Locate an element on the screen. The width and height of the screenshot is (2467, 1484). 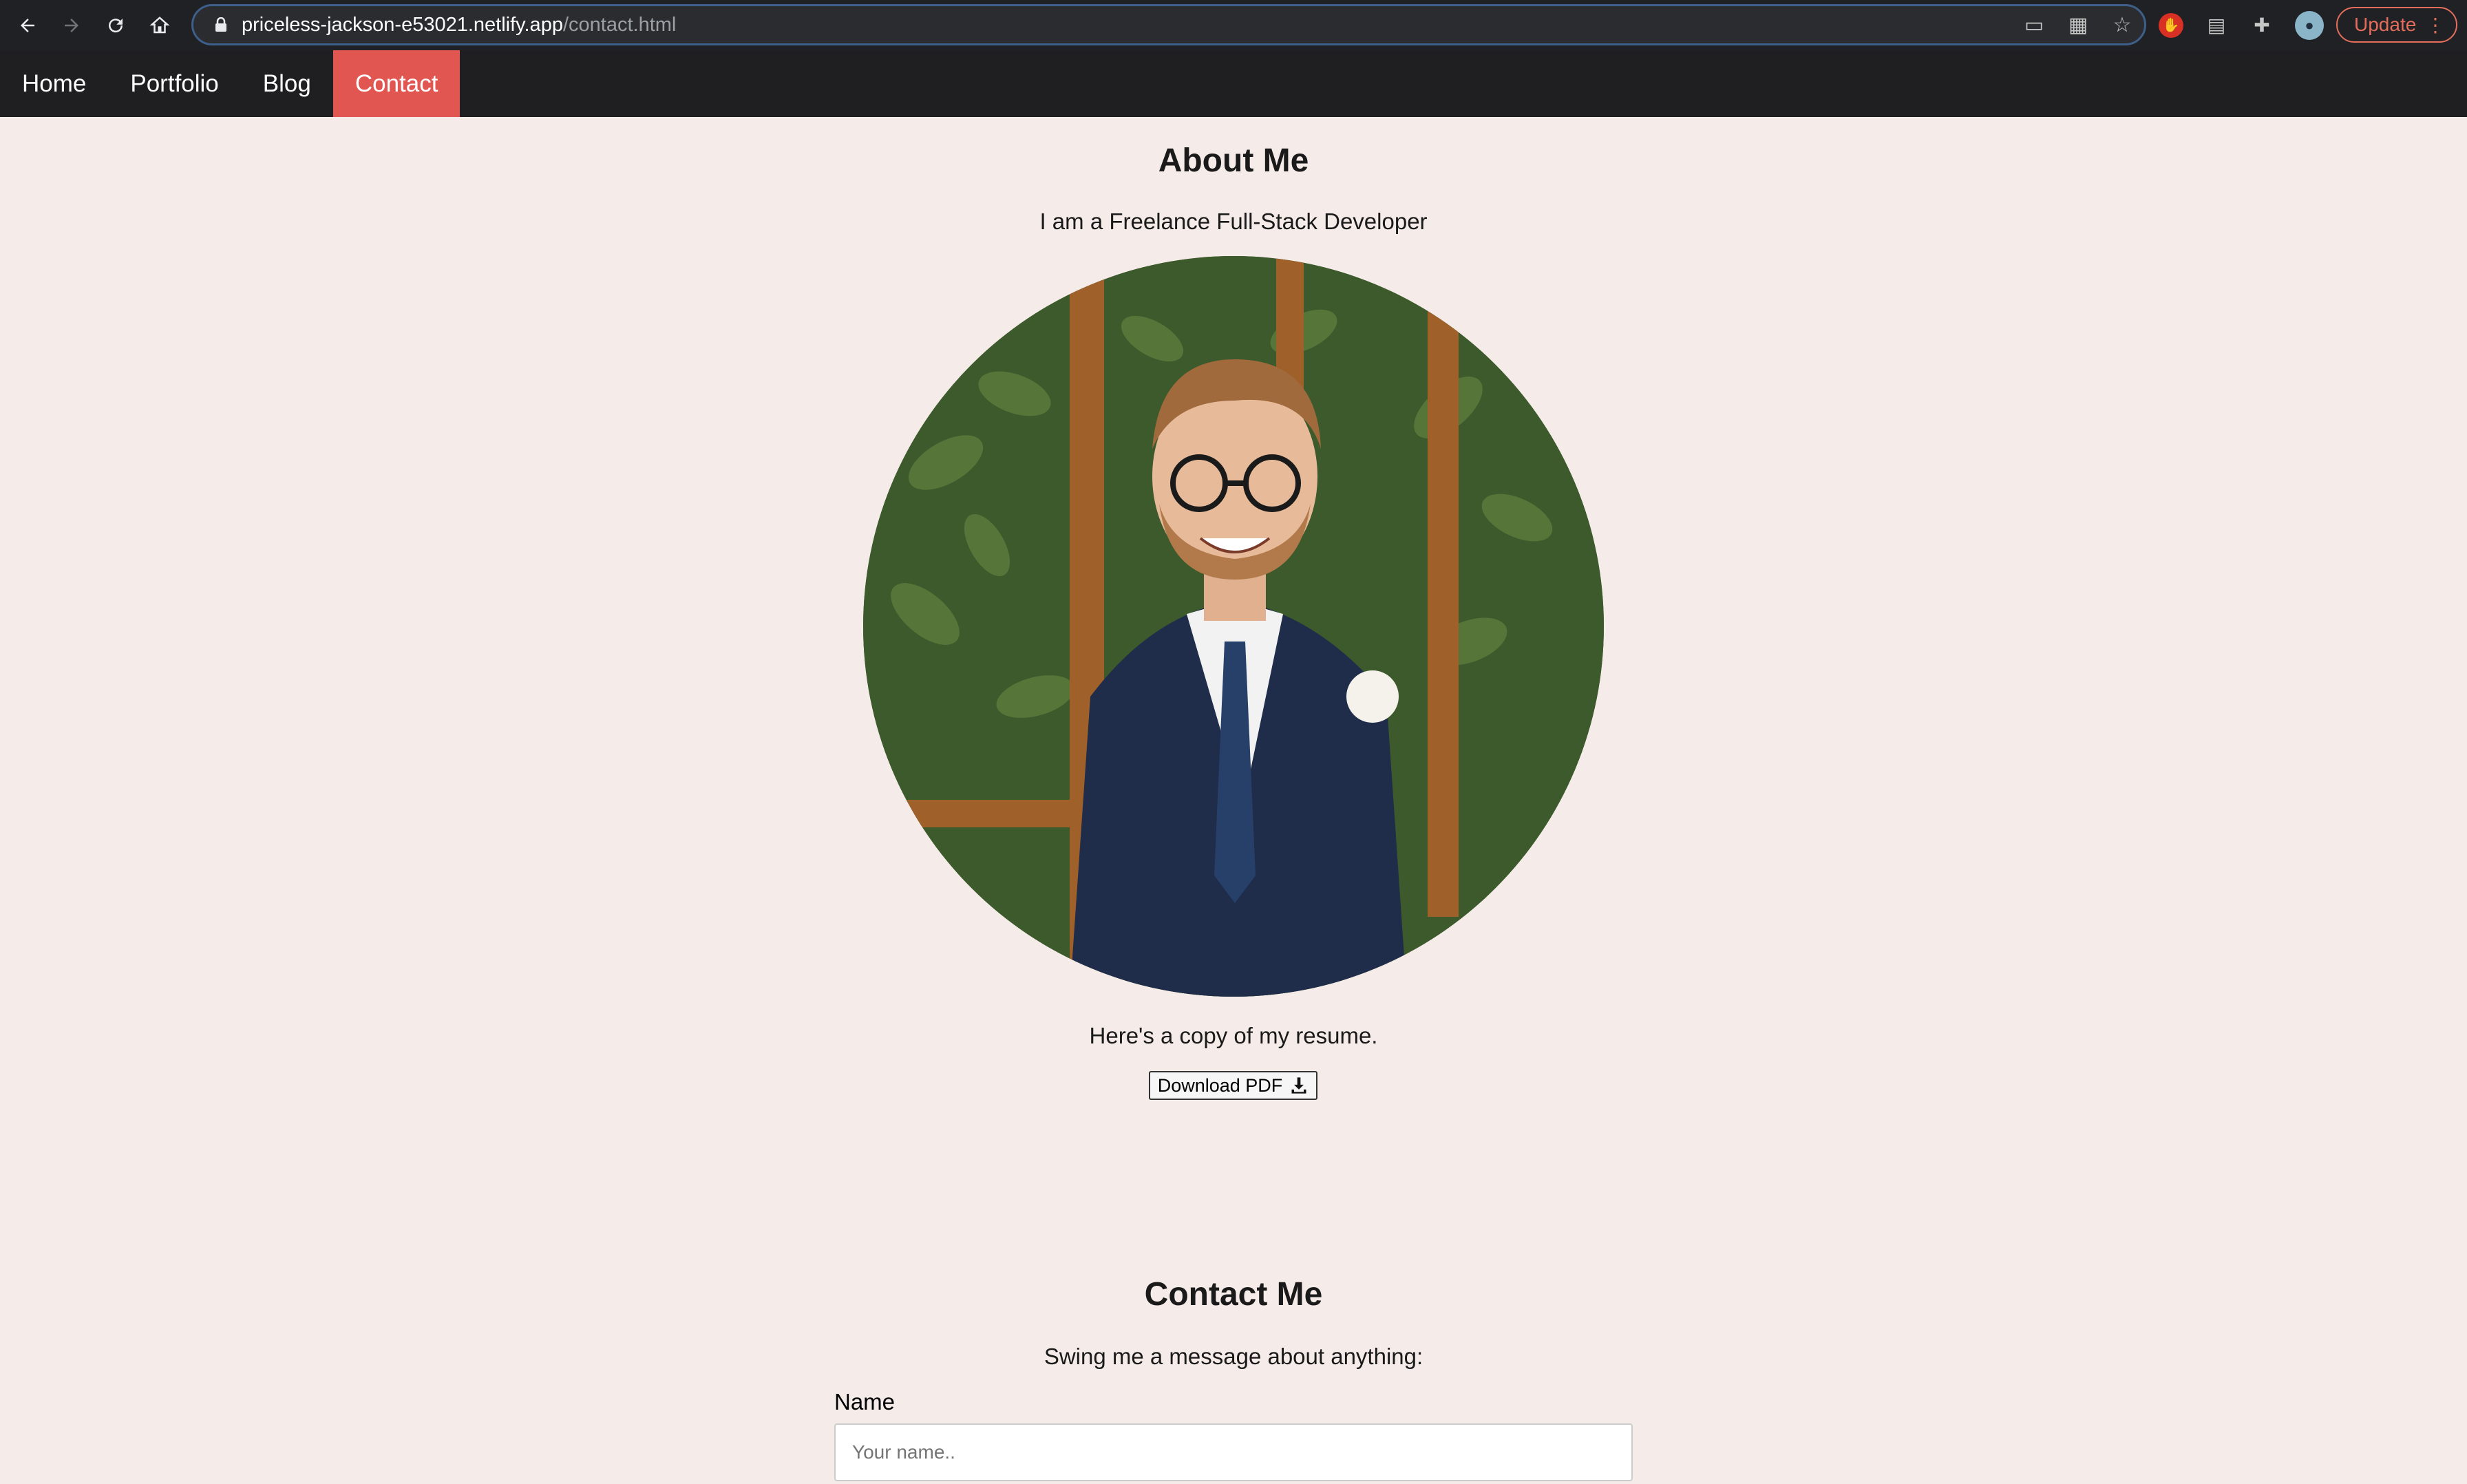
contact-section: Contact Me is located at coordinates (1233, 1294).